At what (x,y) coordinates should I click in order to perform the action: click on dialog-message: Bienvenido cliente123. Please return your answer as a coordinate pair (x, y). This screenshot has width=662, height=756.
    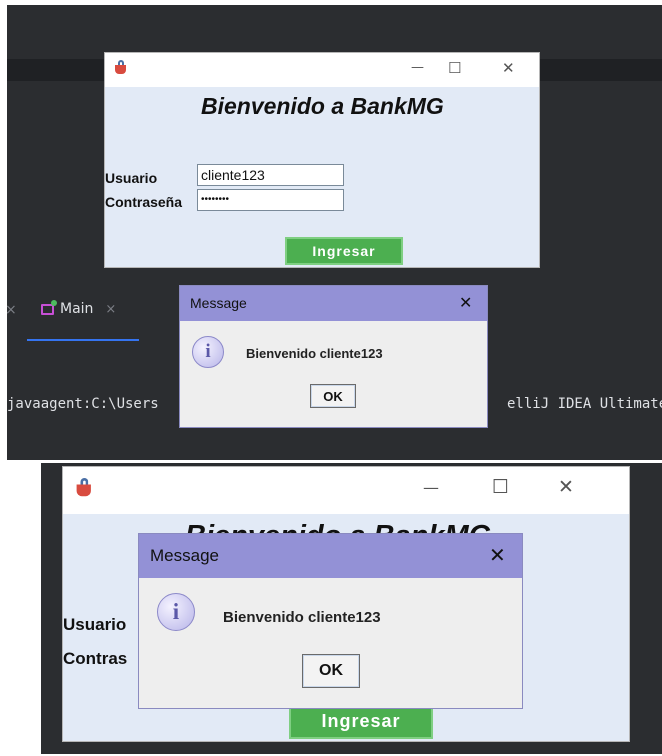
    Looking at the image, I should click on (314, 353).